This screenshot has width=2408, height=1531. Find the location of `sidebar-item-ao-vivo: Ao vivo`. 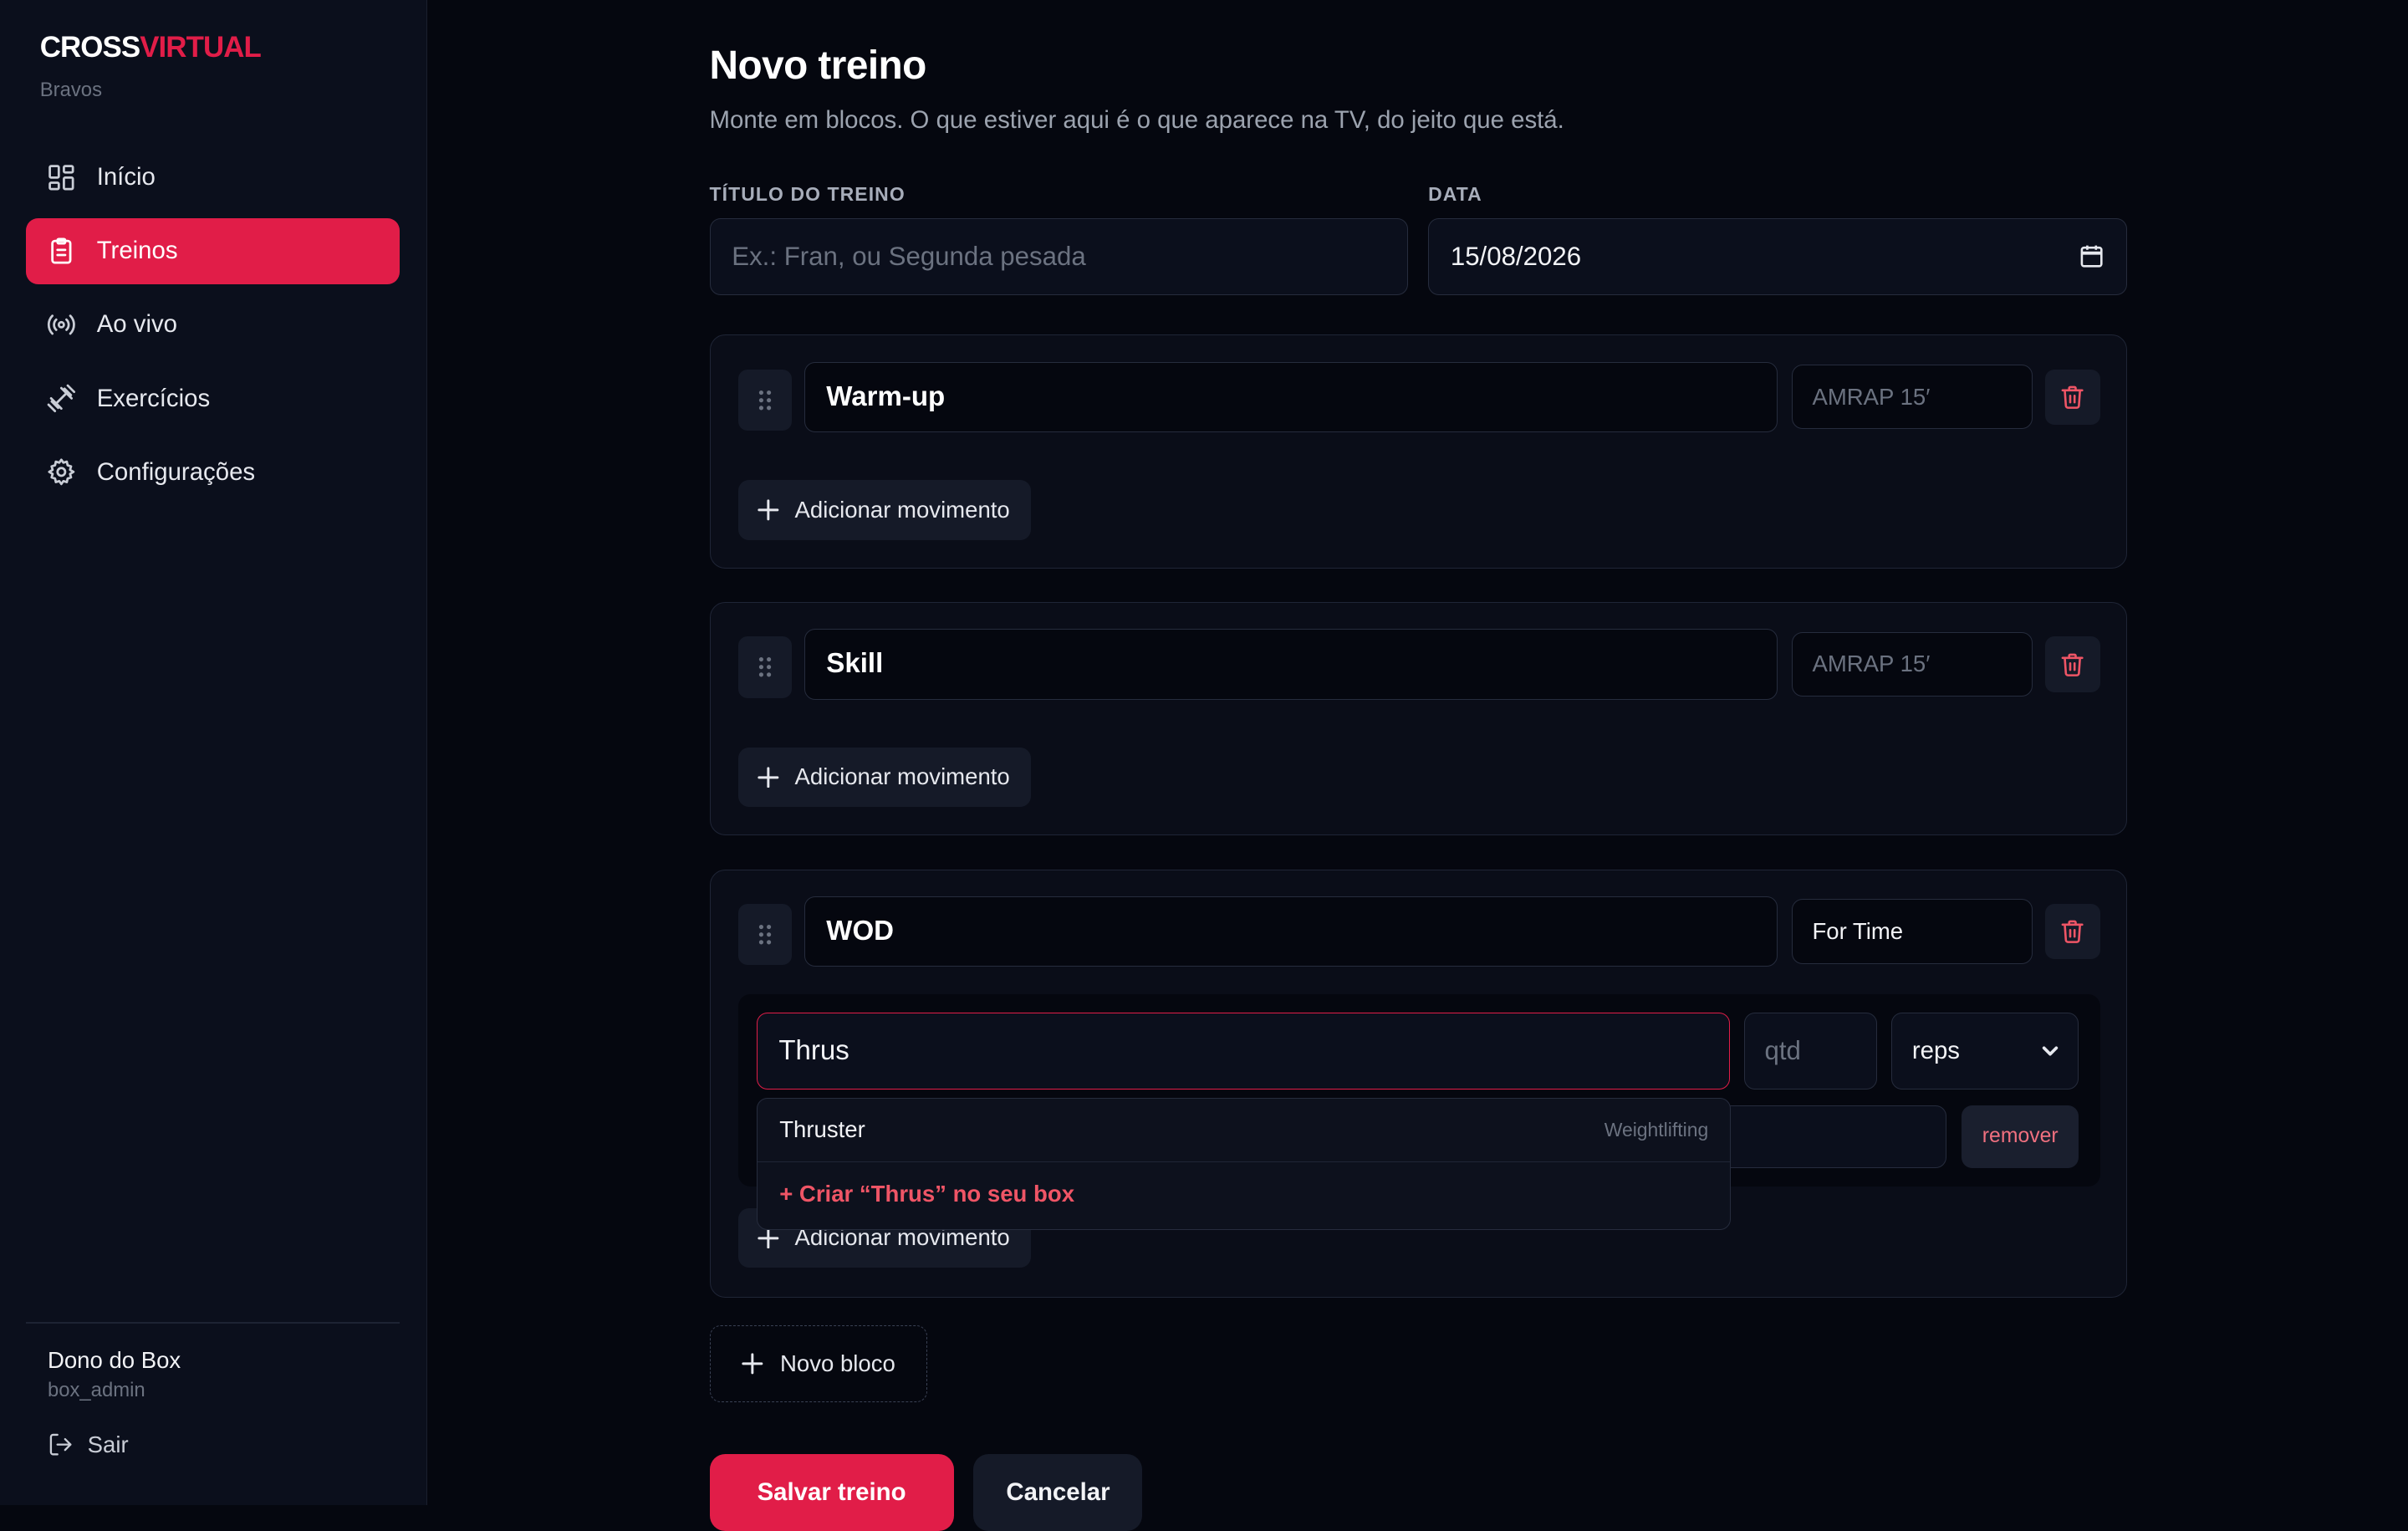

sidebar-item-ao-vivo: Ao vivo is located at coordinates (213, 325).